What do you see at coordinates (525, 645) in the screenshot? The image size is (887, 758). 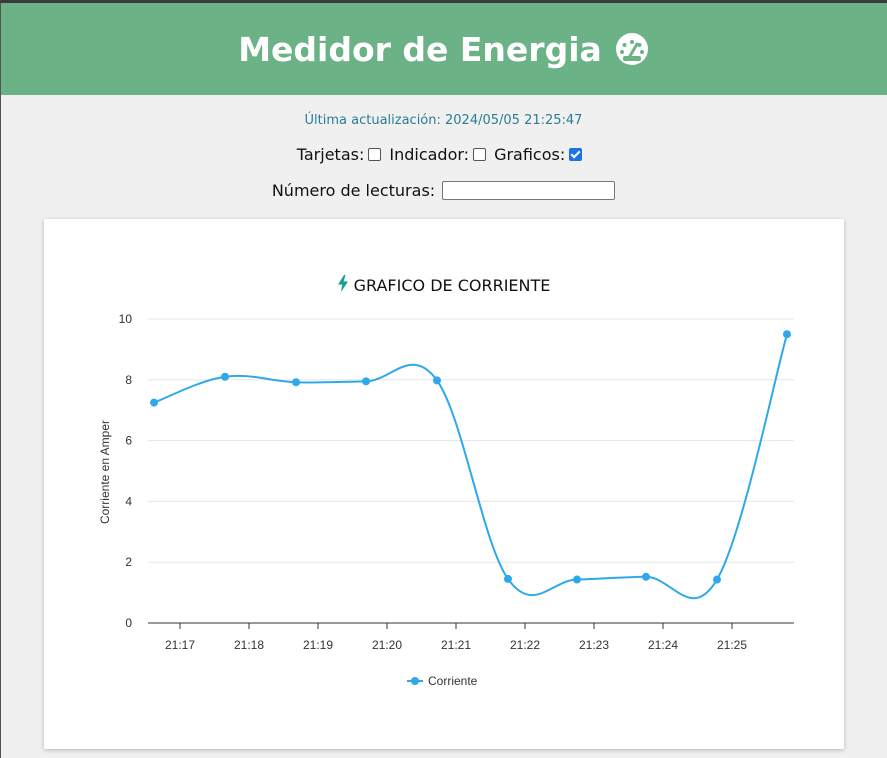 I see `x-tick-label: 21:22` at bounding box center [525, 645].